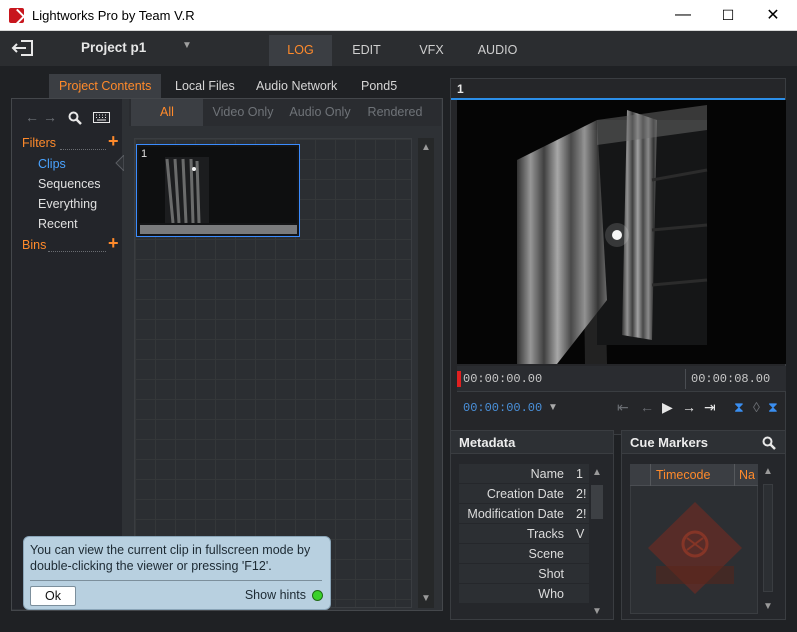 This screenshot has height=632, width=797. I want to click on scroll-track, so click(768, 538).